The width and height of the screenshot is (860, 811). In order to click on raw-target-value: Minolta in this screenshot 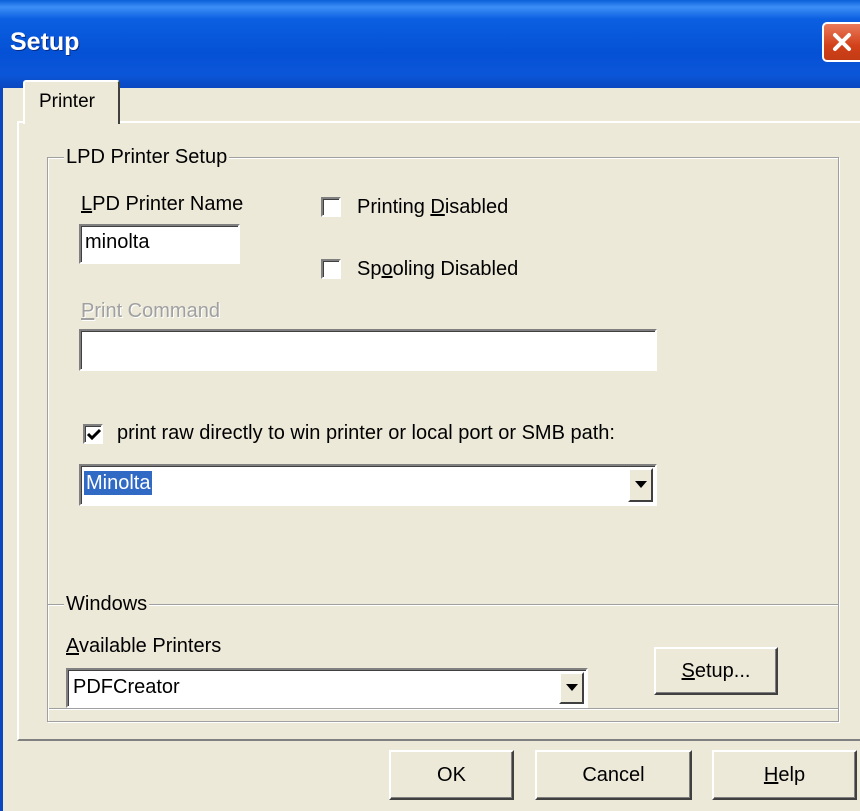, I will do `click(118, 483)`.